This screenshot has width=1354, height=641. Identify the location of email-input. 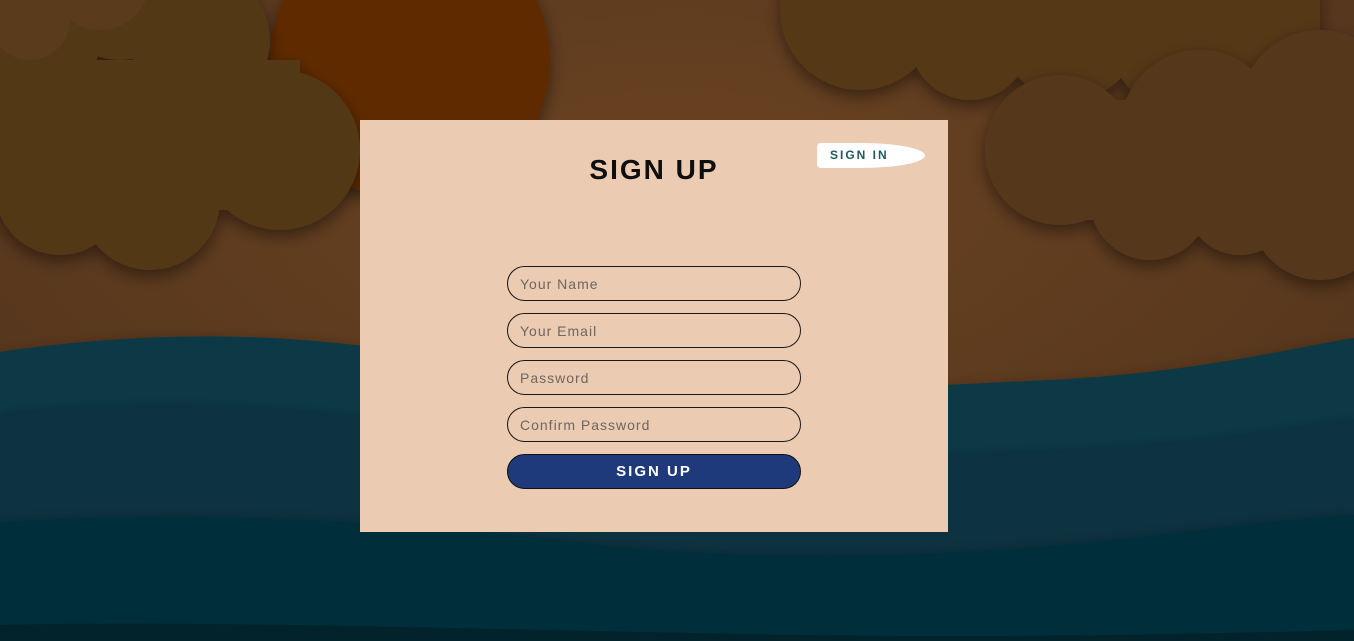
(654, 330).